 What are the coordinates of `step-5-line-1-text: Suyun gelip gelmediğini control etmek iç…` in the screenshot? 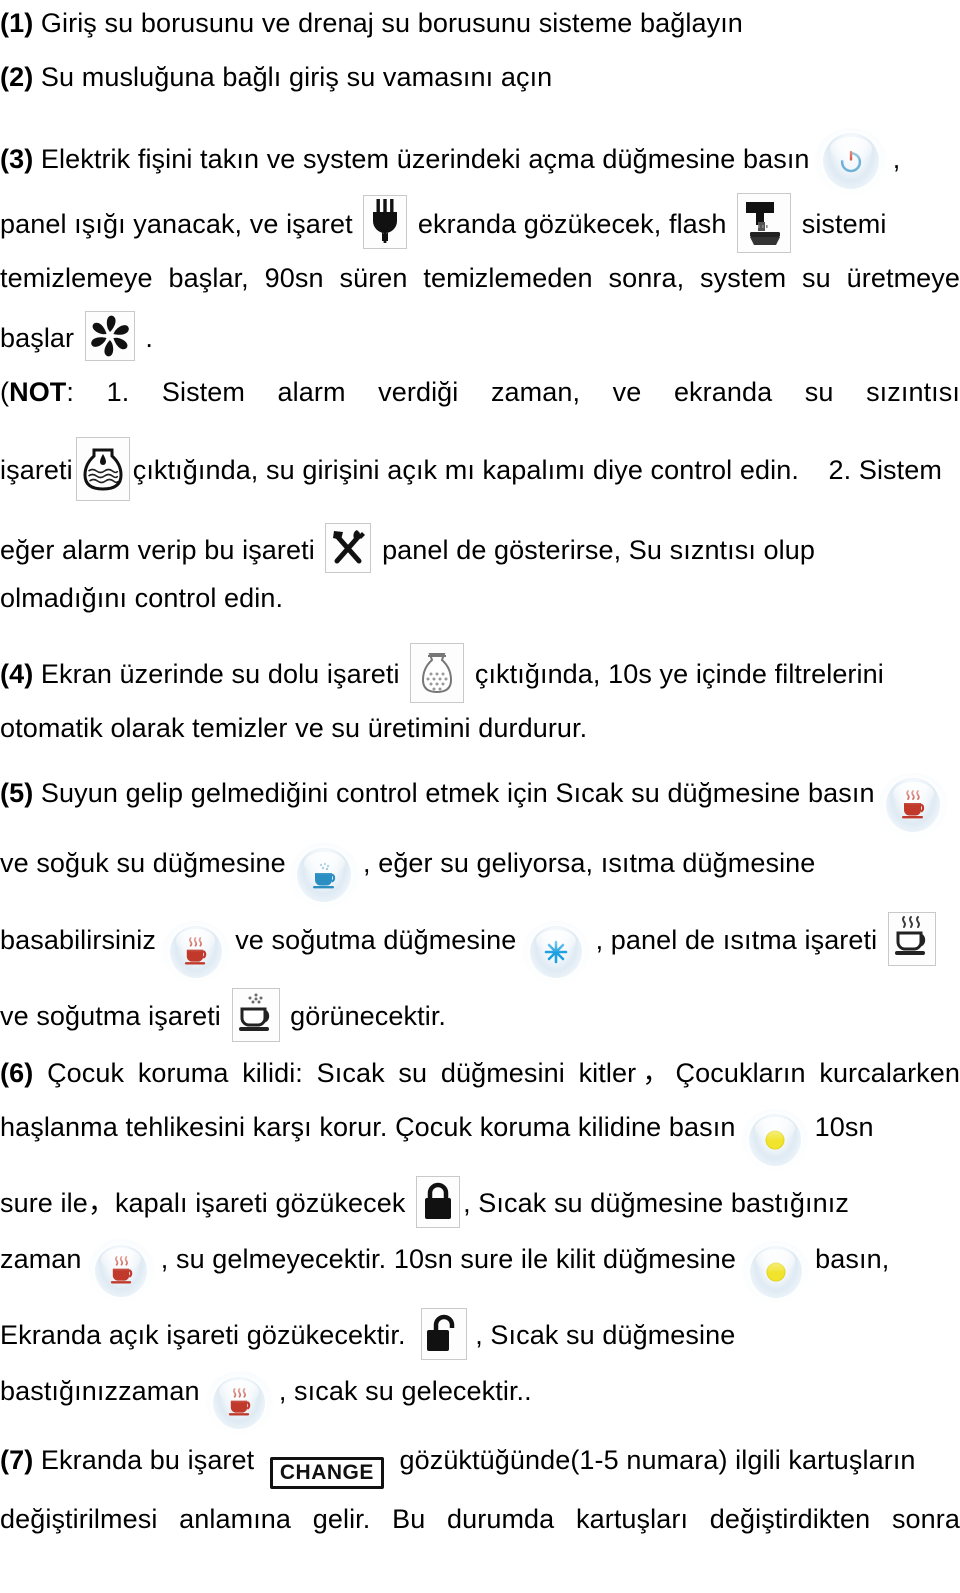 It's located at (457, 793).